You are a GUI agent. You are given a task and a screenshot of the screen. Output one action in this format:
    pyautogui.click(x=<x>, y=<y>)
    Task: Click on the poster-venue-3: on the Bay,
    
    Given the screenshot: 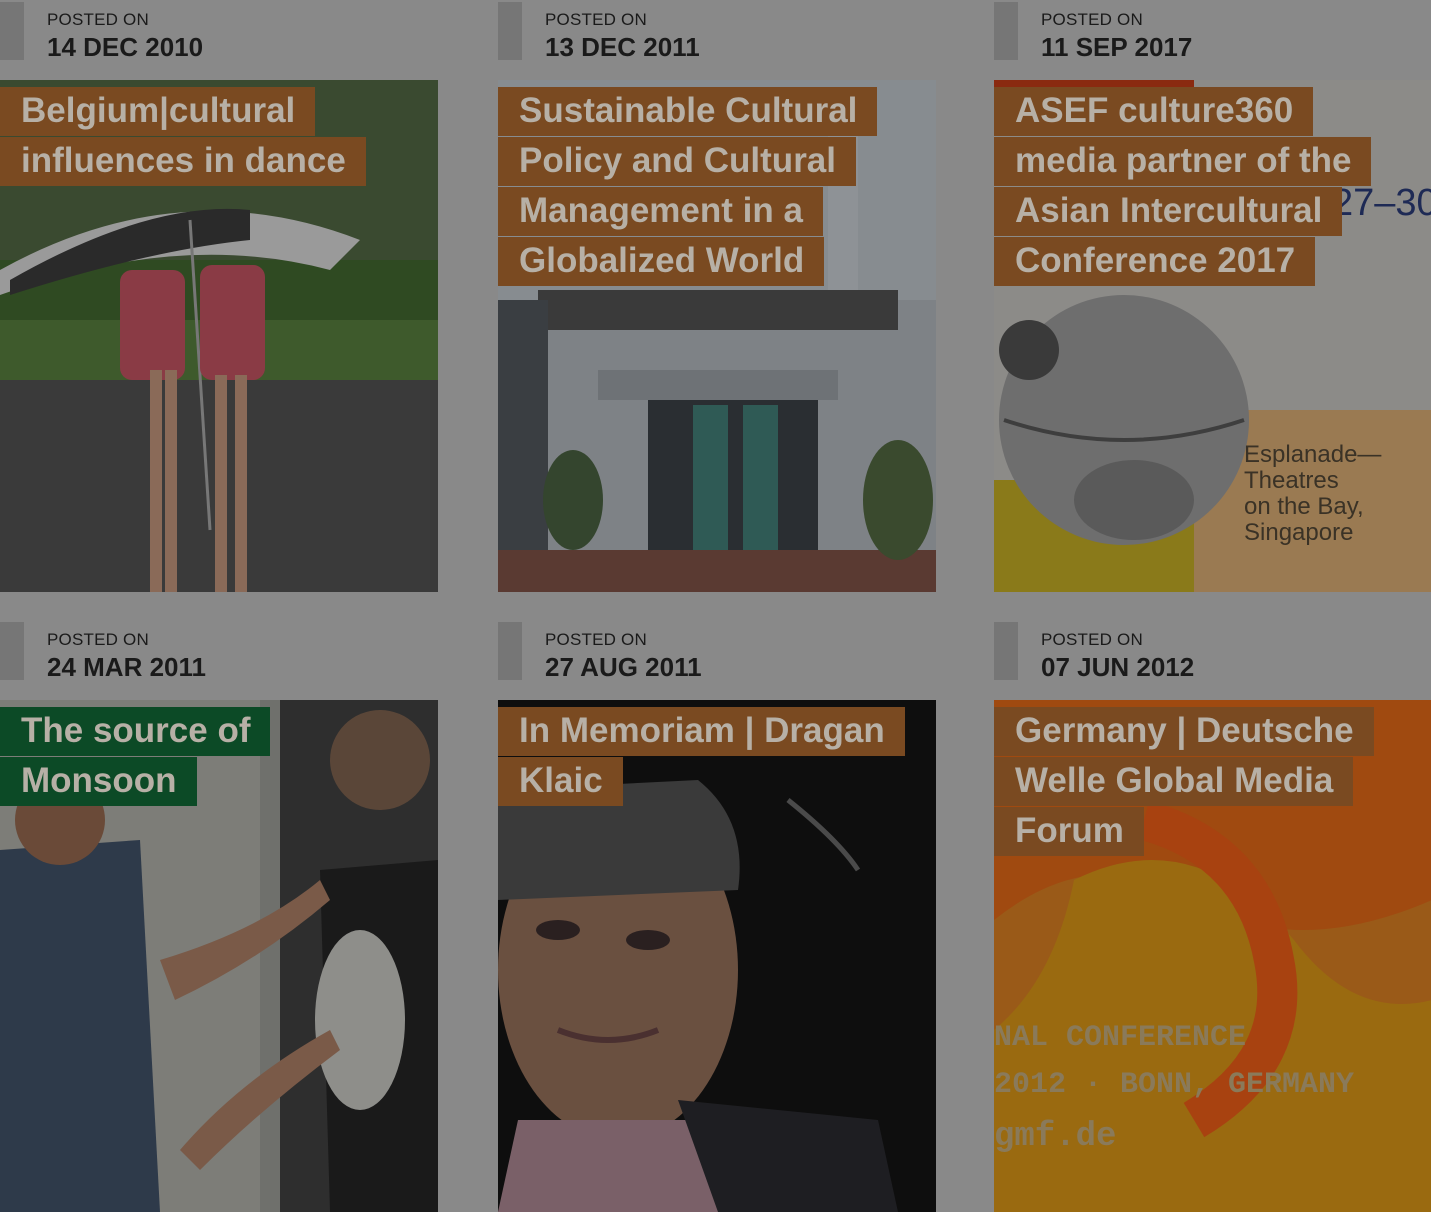 What is the action you would take?
    pyautogui.click(x=1304, y=506)
    